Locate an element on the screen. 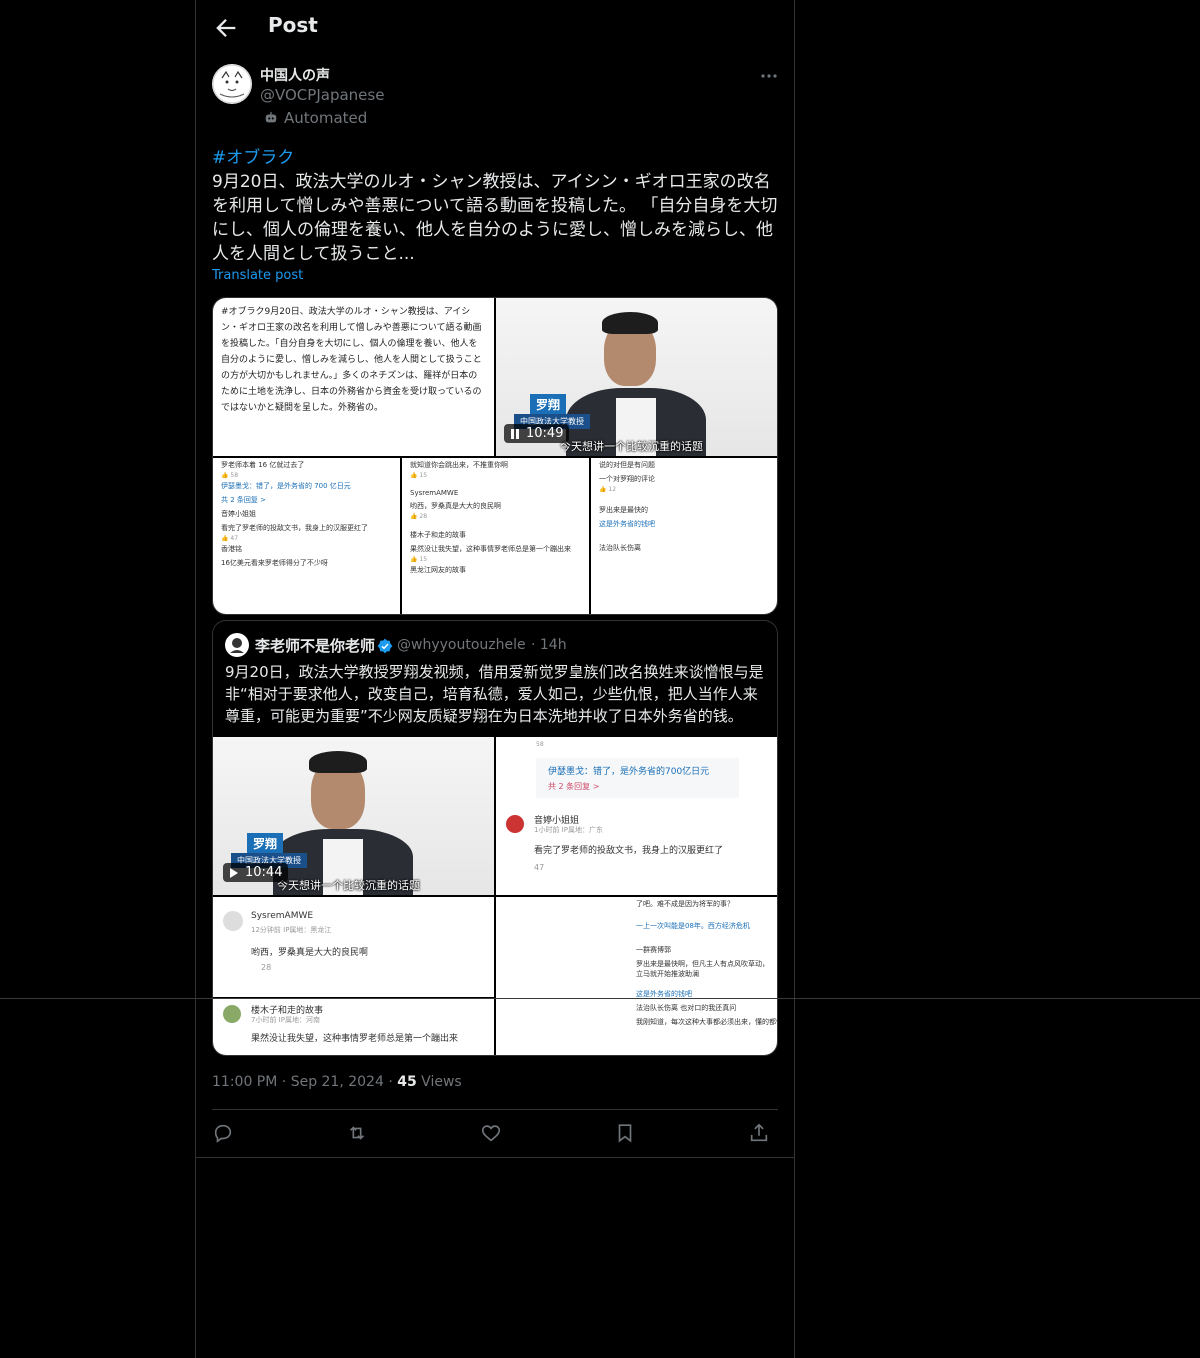 Image resolution: width=1200 pixels, height=1358 pixels. robot-icon is located at coordinates (271, 117).